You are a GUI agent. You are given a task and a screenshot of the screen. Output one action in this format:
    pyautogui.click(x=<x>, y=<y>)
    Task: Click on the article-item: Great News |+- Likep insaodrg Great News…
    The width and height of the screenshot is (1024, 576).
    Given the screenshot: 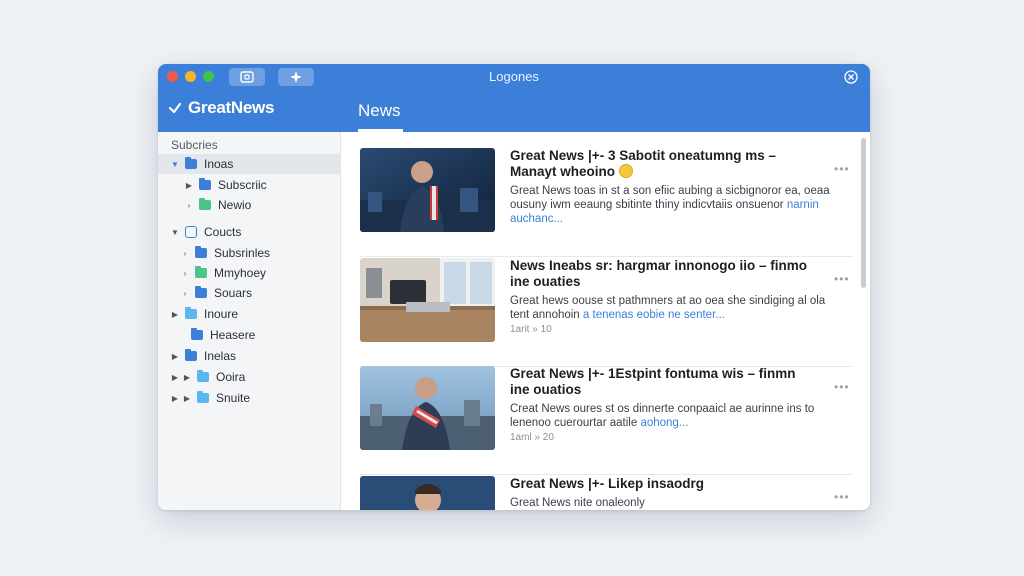 What is the action you would take?
    pyautogui.click(x=606, y=493)
    